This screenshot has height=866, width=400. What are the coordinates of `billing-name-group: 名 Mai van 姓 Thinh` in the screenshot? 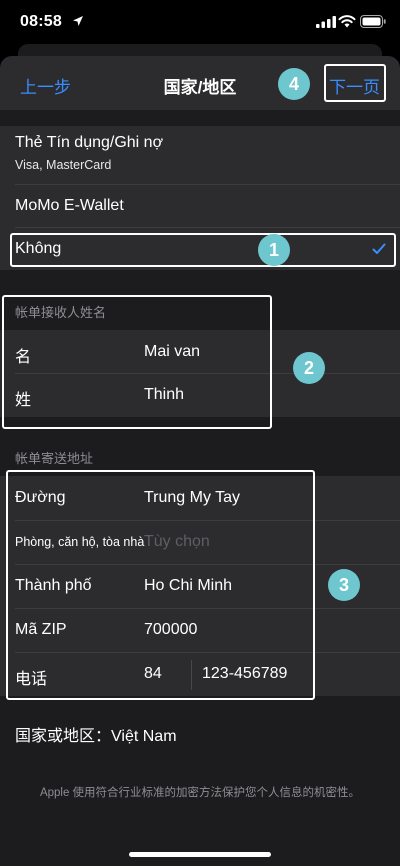 It's located at (200, 373).